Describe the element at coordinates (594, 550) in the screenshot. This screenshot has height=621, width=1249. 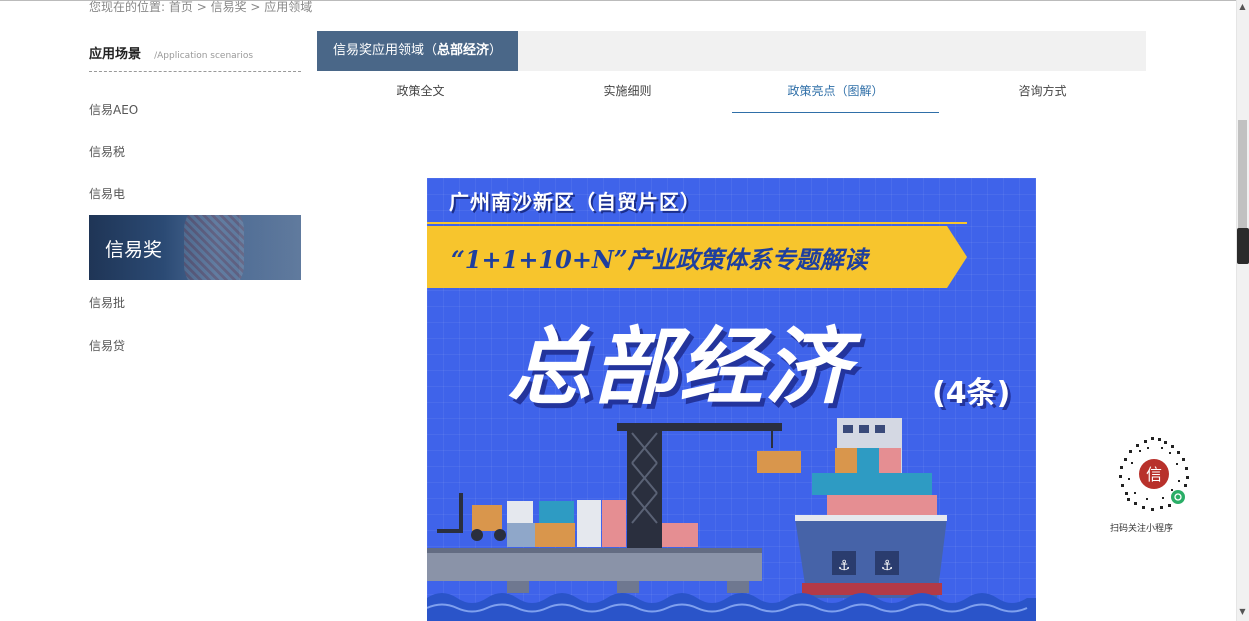
I see `dock-edge` at that location.